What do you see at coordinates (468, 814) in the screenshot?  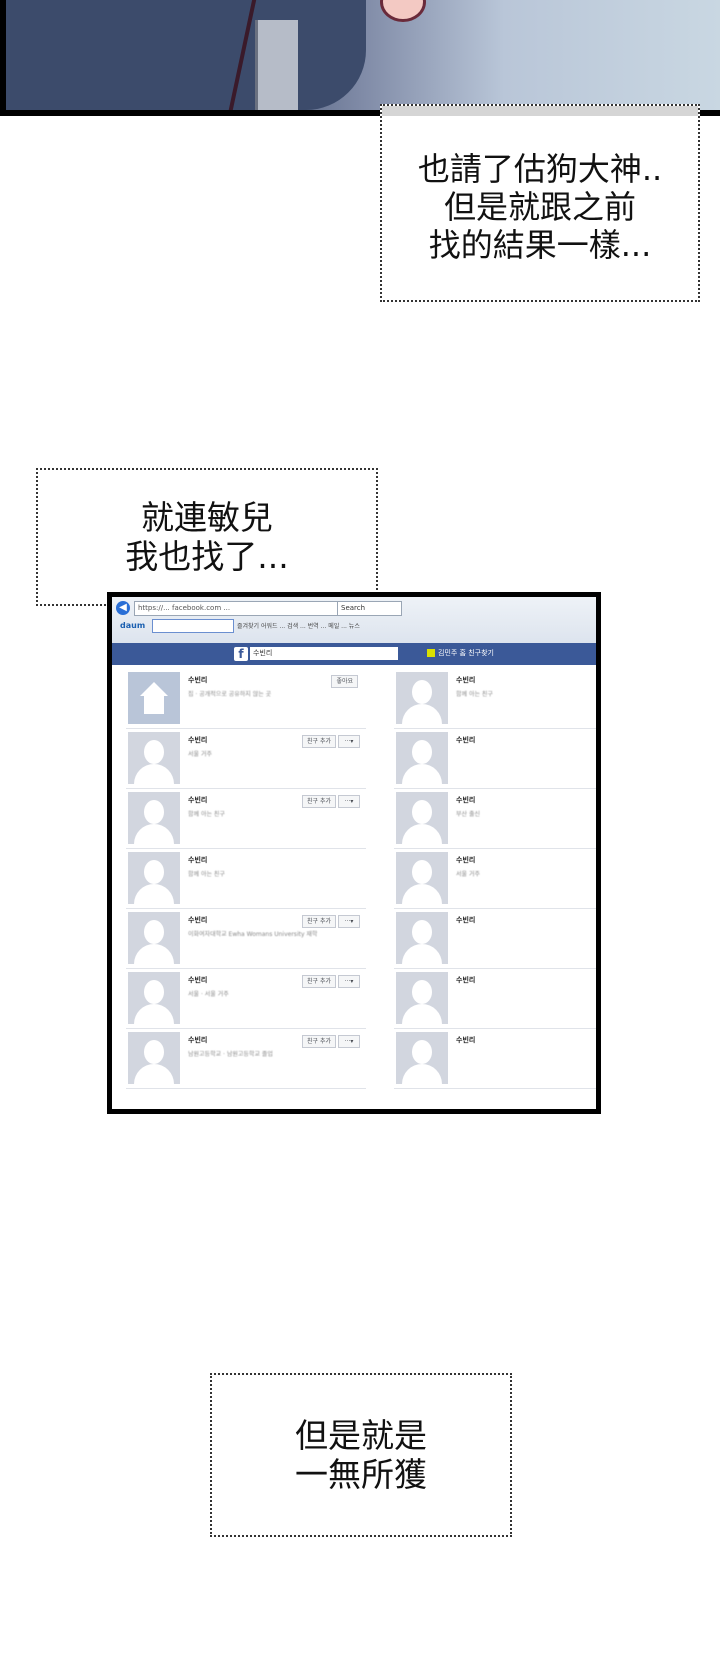 I see `result-detail: 부산 출신` at bounding box center [468, 814].